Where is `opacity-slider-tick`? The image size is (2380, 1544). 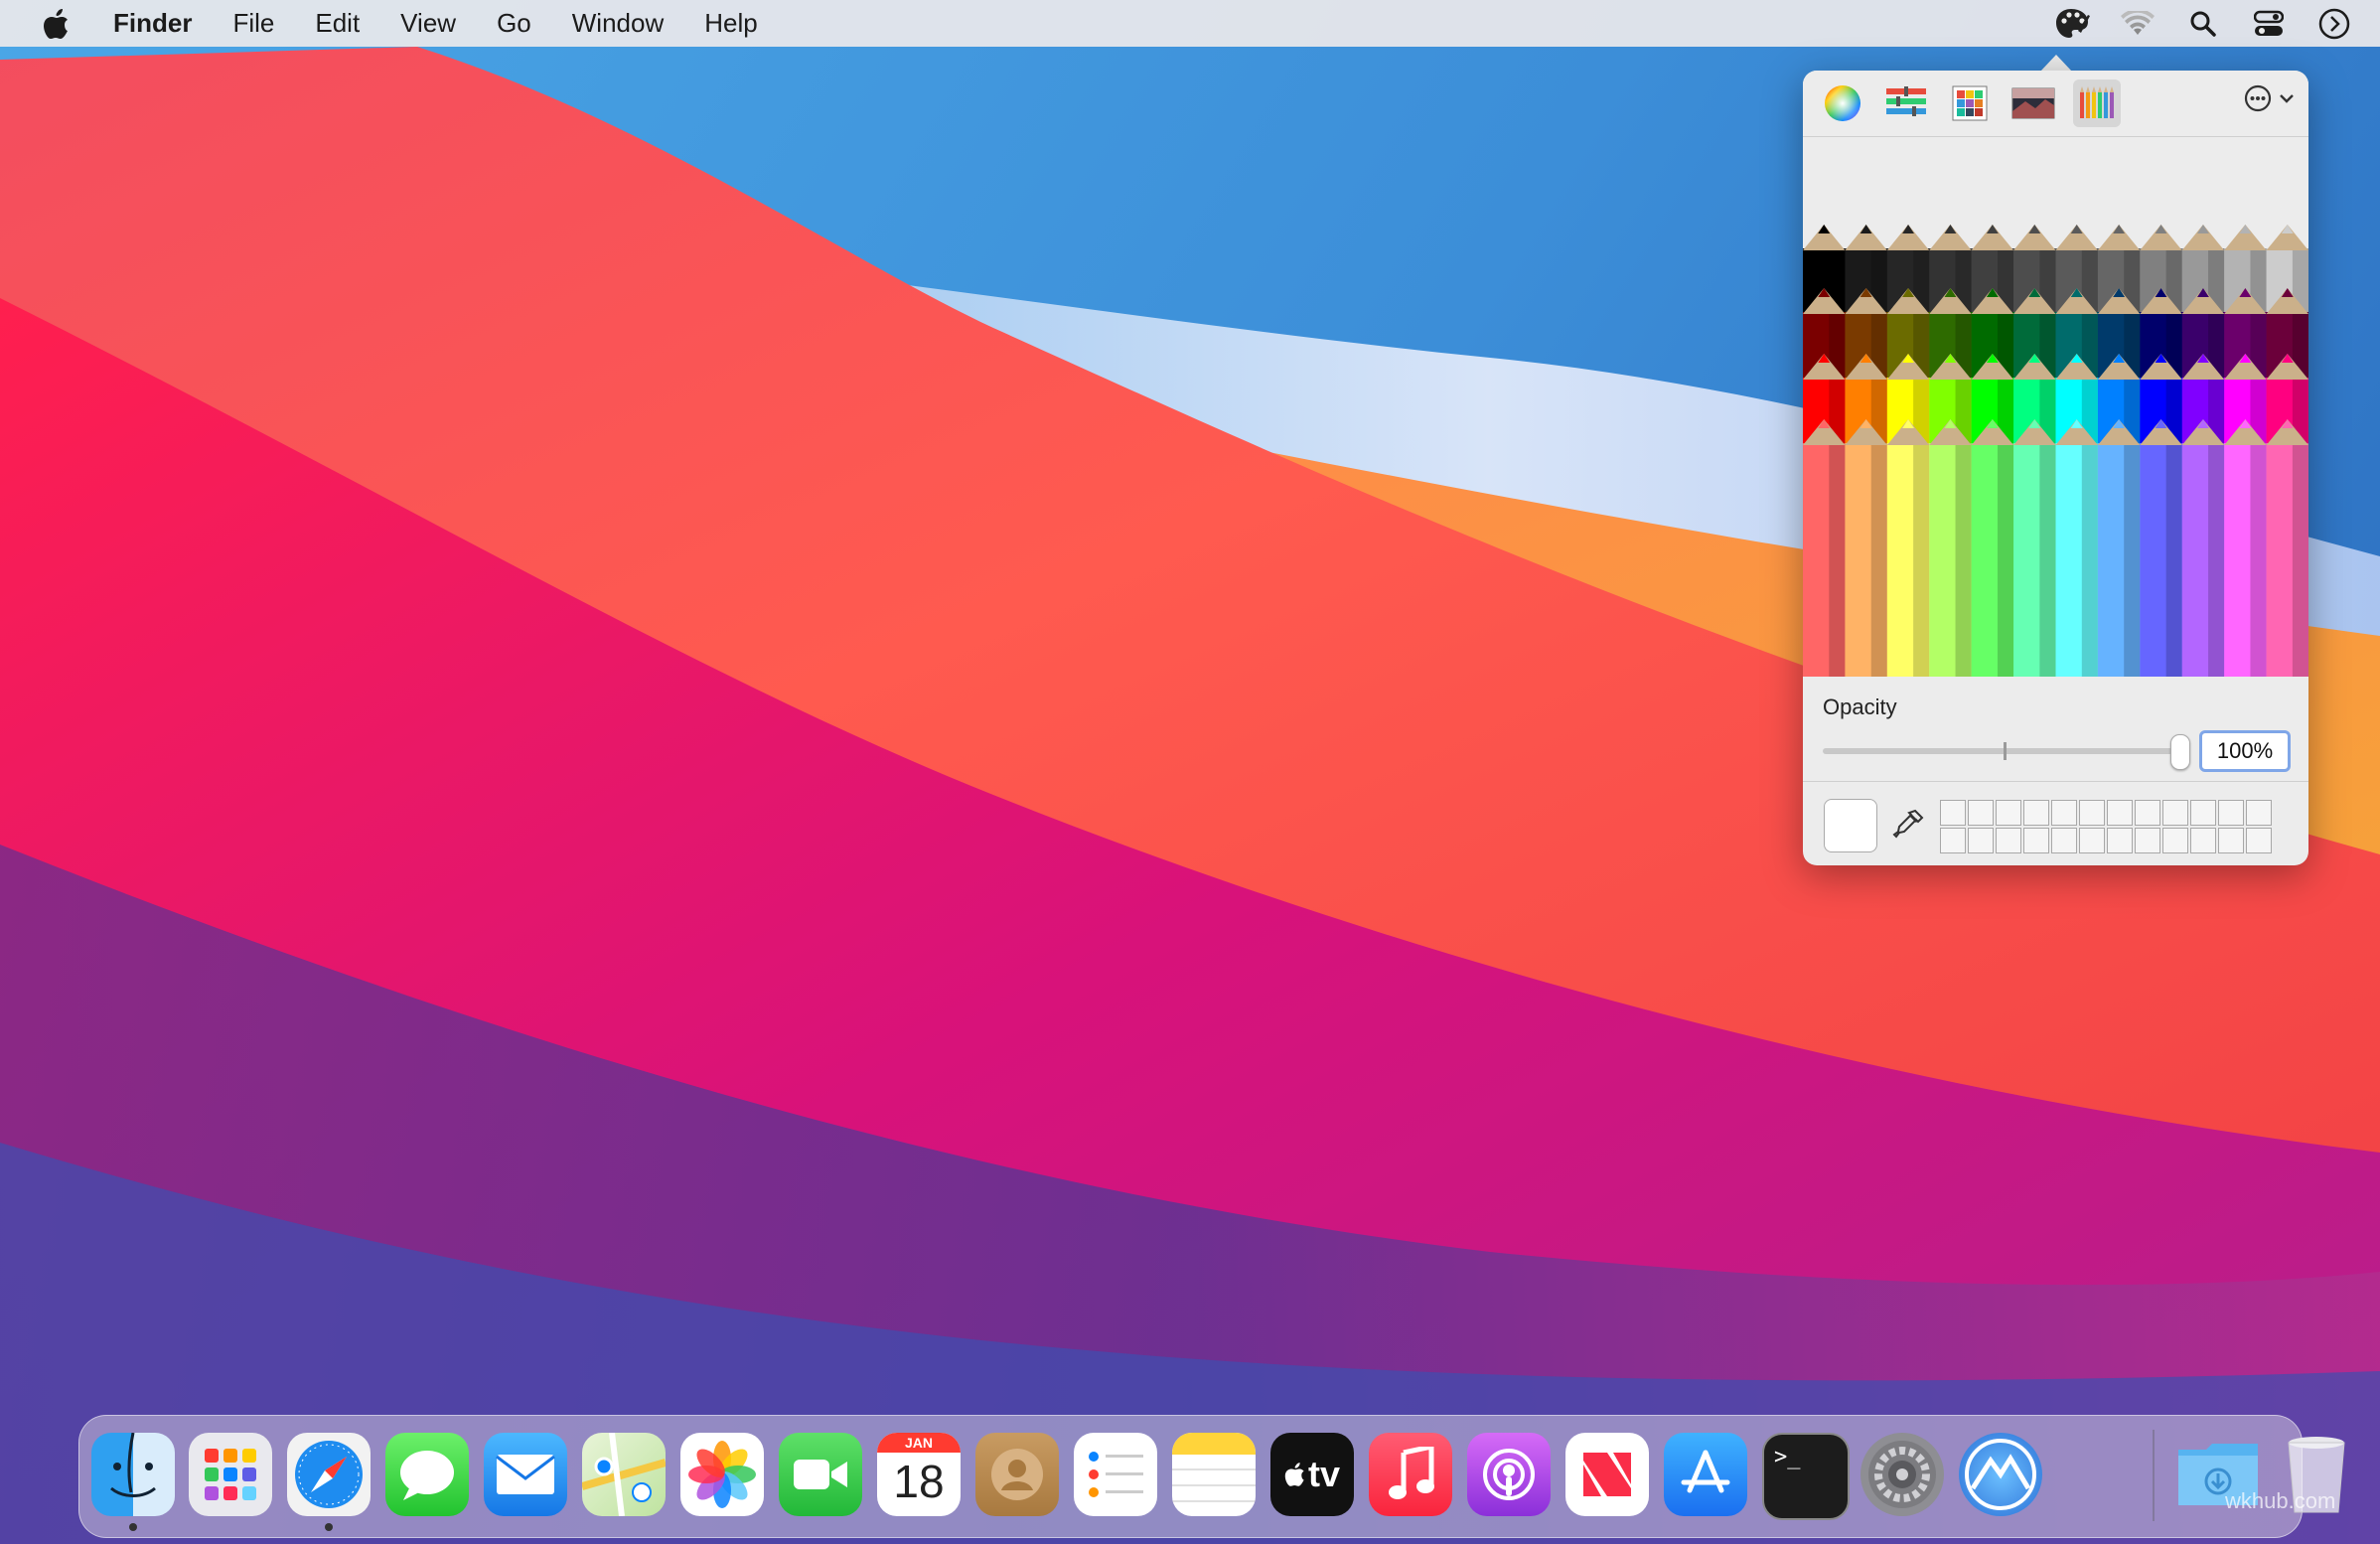
opacity-slider-tick is located at coordinates (2005, 751).